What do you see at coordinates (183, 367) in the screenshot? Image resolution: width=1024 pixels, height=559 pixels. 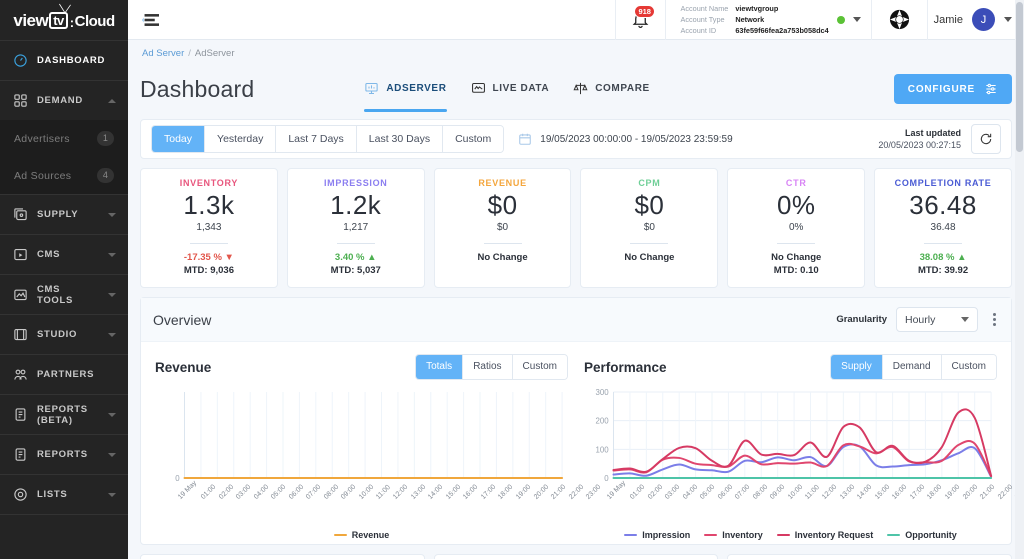 I see `revenue-chart-title: Revenue` at bounding box center [183, 367].